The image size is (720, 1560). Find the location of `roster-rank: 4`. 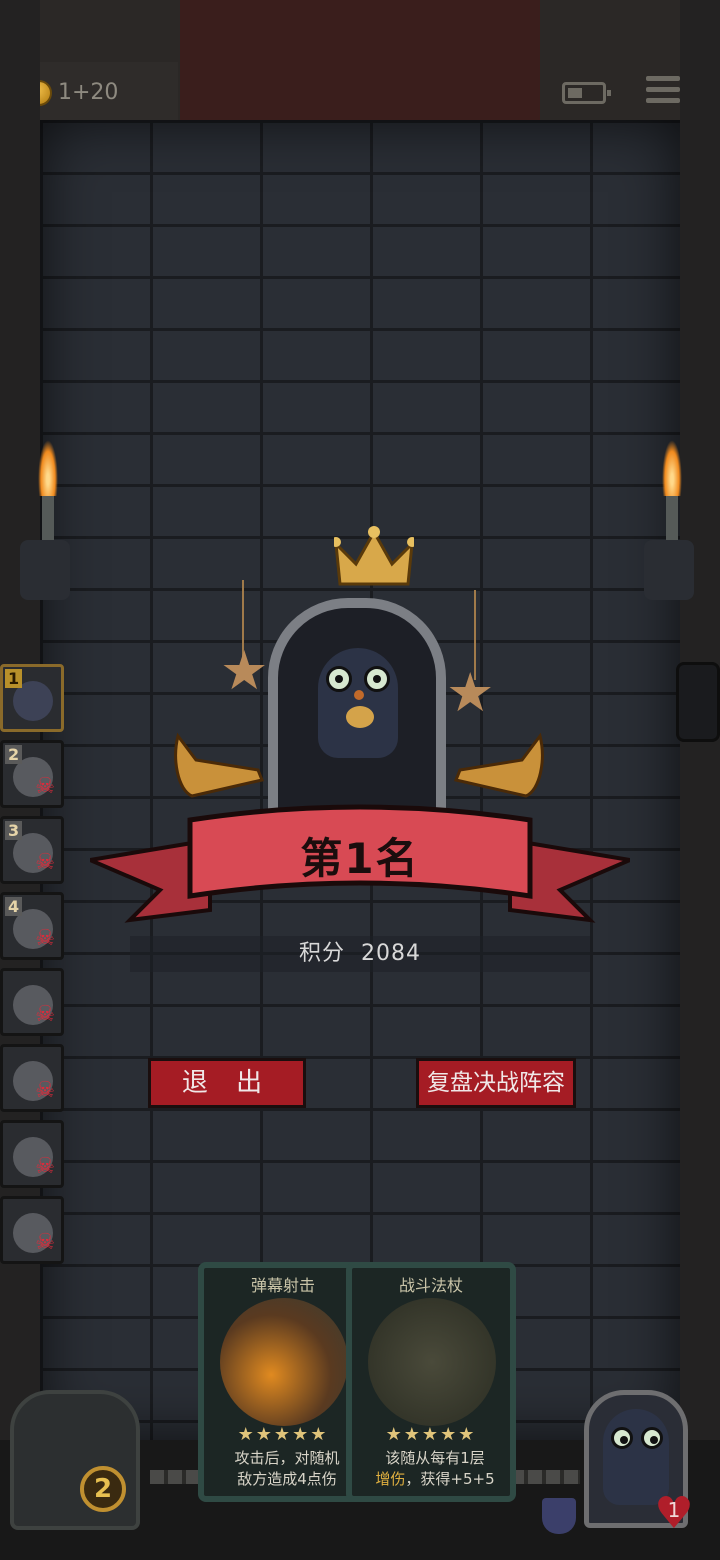

roster-rank: 4 is located at coordinates (14, 906).